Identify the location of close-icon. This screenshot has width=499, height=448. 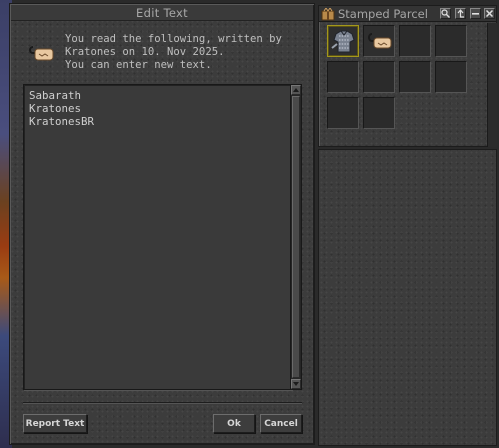
(489, 13).